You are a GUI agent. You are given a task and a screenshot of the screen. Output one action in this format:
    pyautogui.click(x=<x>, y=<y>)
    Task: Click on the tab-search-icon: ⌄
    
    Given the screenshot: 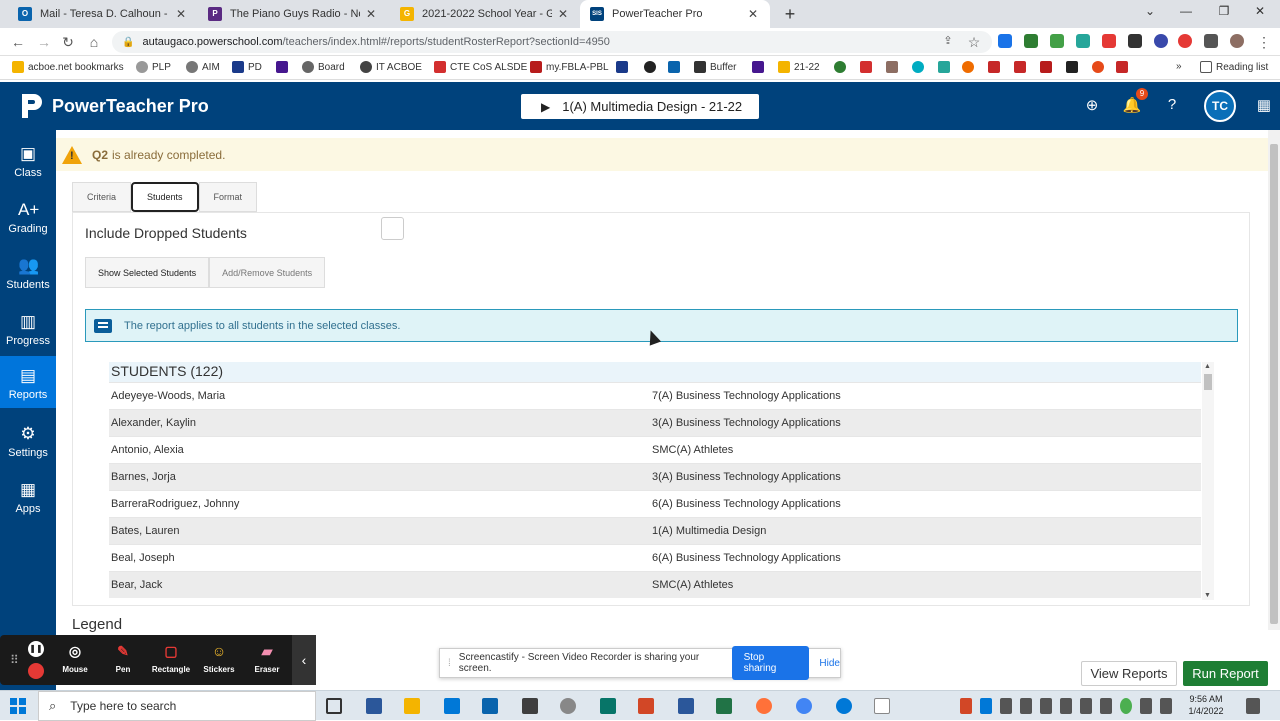 What is the action you would take?
    pyautogui.click(x=1150, y=11)
    